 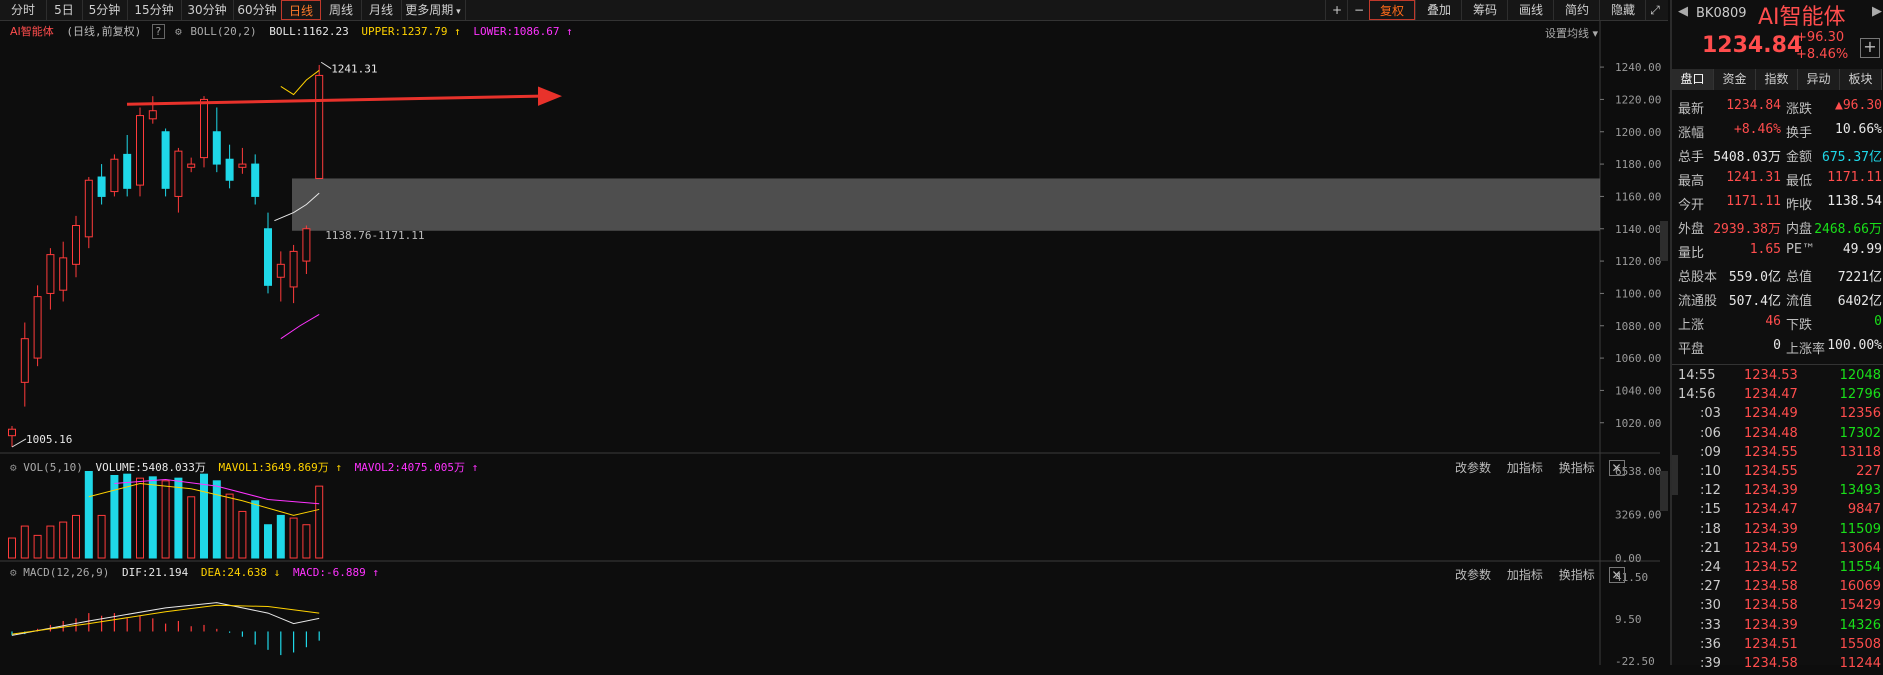 What do you see at coordinates (1392, 10) in the screenshot?
I see `toolbar-button-2: 复权` at bounding box center [1392, 10].